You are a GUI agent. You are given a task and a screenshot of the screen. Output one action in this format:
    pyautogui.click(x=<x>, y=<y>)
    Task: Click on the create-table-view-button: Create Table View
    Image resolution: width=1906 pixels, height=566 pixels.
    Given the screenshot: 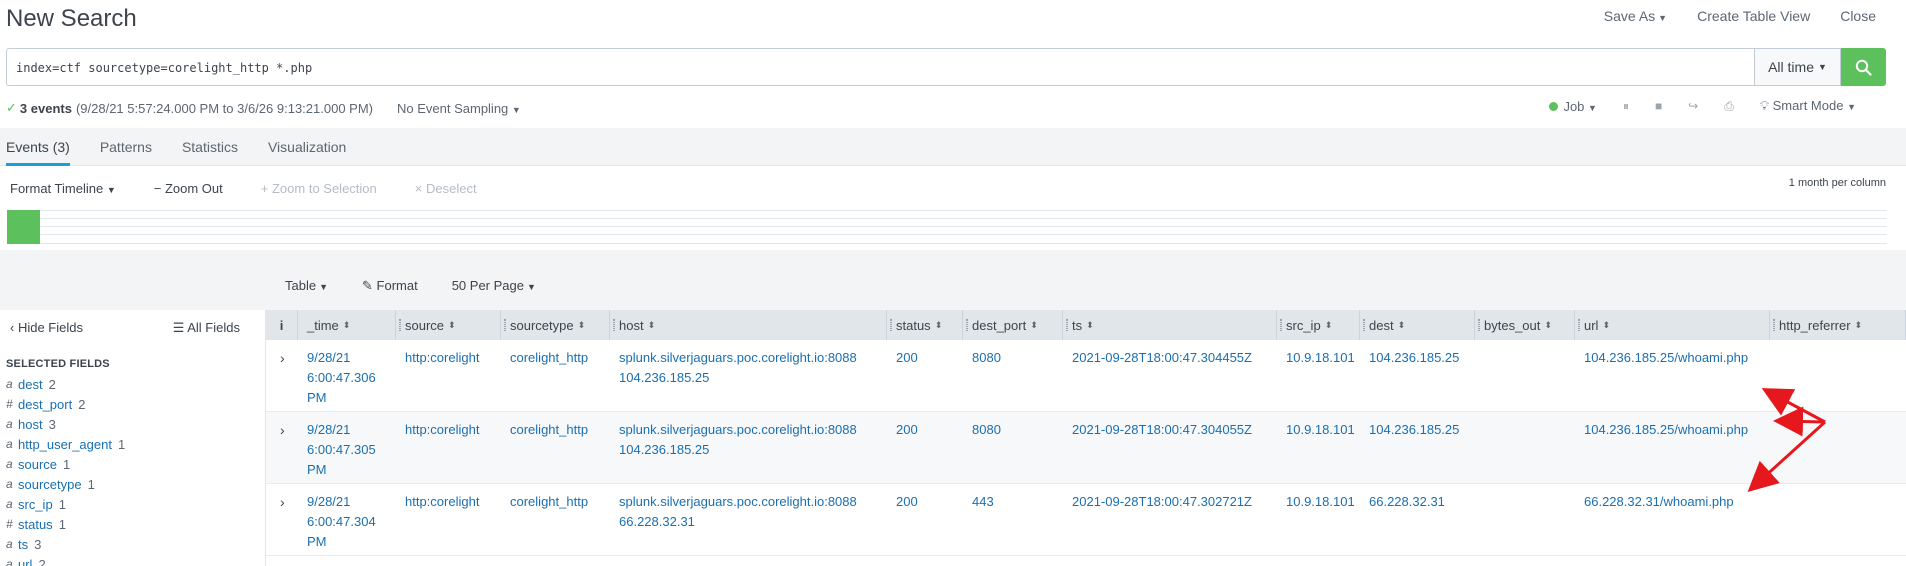 What is the action you would take?
    pyautogui.click(x=1753, y=16)
    